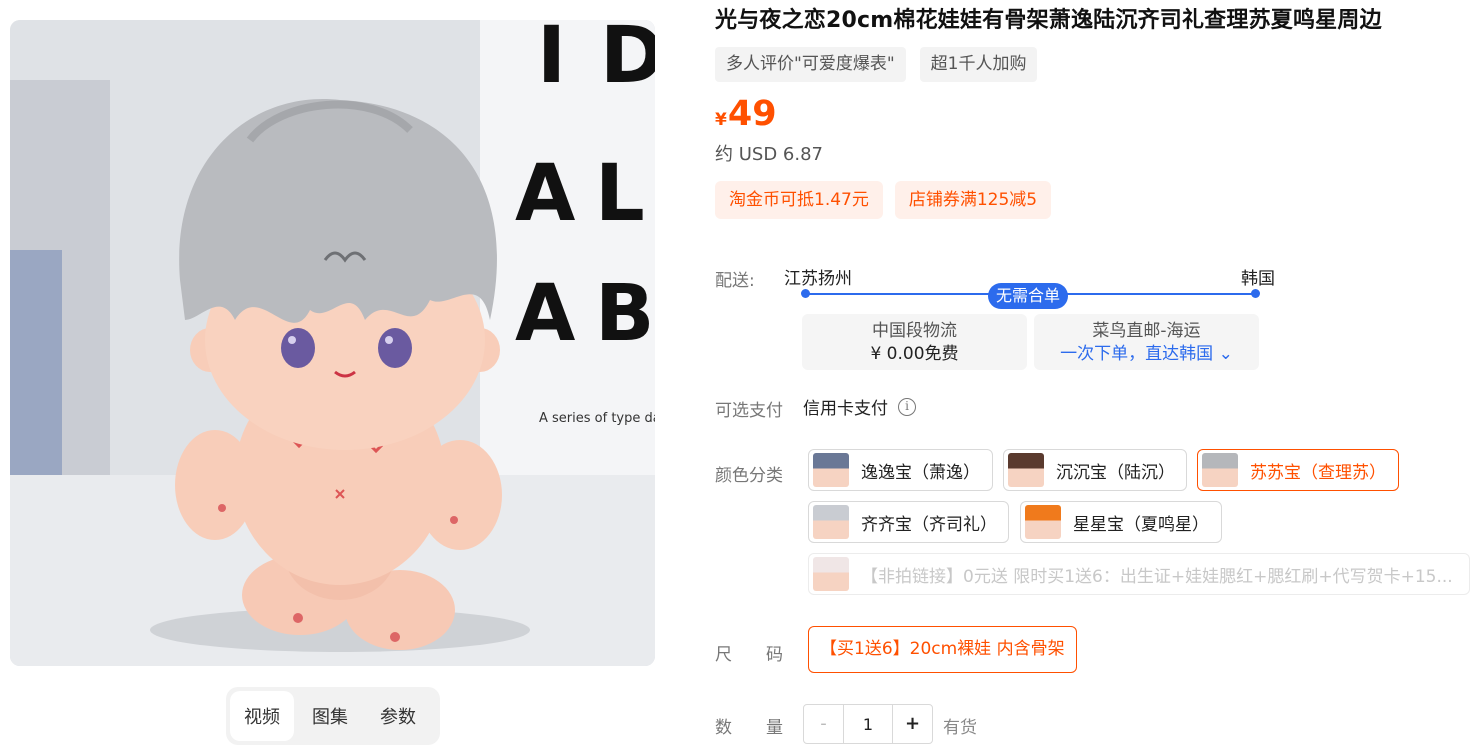  I want to click on coupon-taojinbi: 淘金币可抵1.47元, so click(799, 200).